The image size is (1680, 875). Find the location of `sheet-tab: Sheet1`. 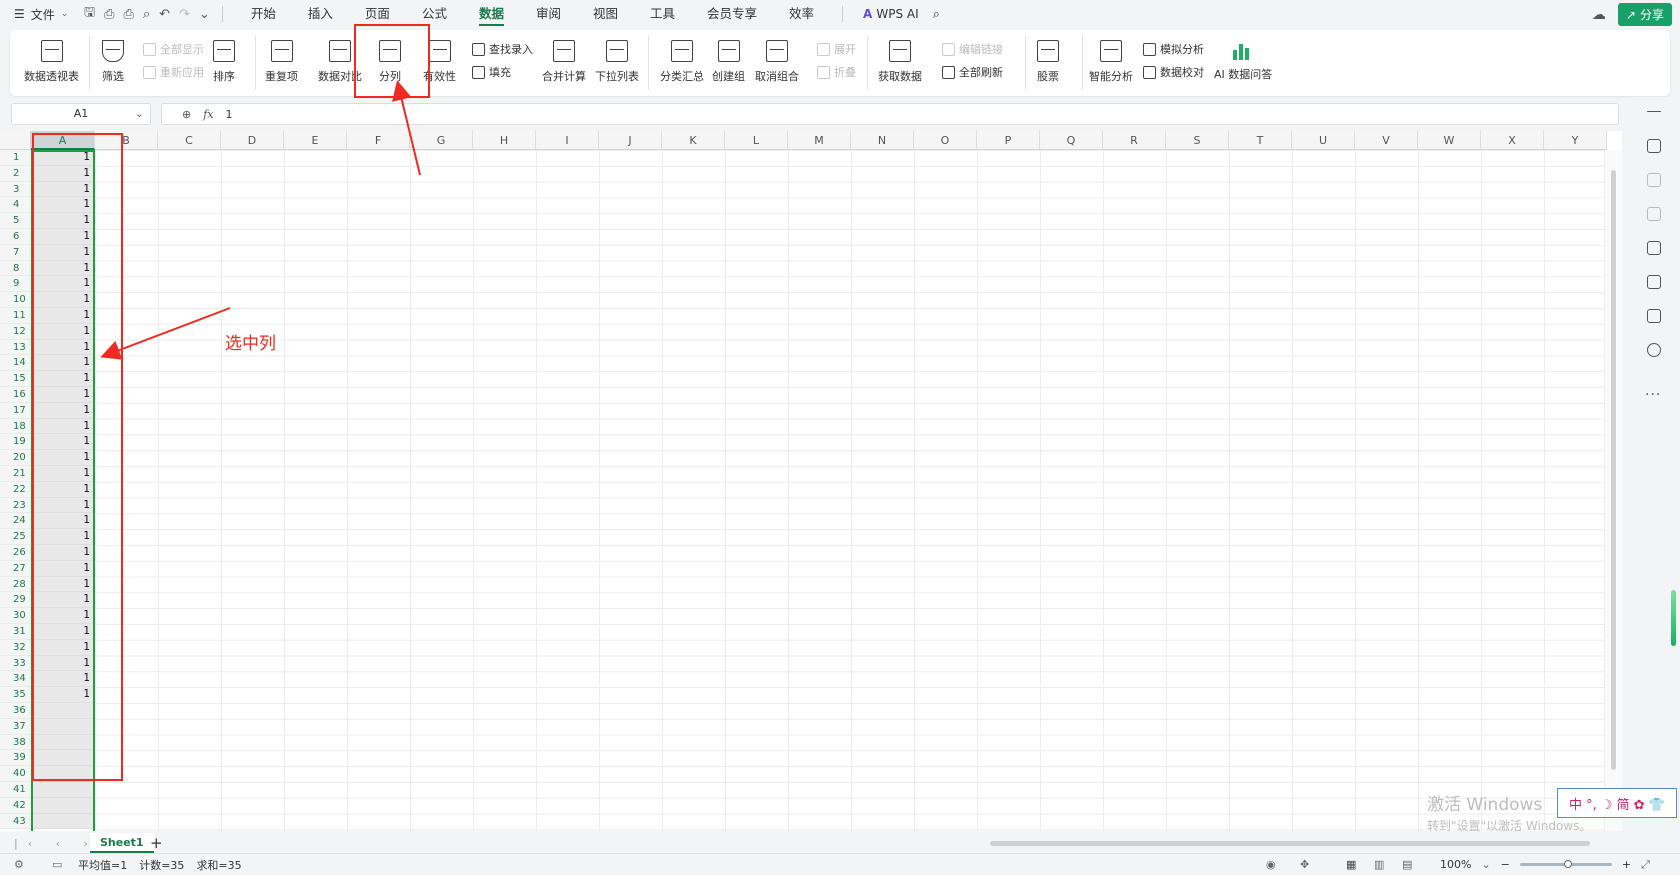

sheet-tab: Sheet1 is located at coordinates (122, 843).